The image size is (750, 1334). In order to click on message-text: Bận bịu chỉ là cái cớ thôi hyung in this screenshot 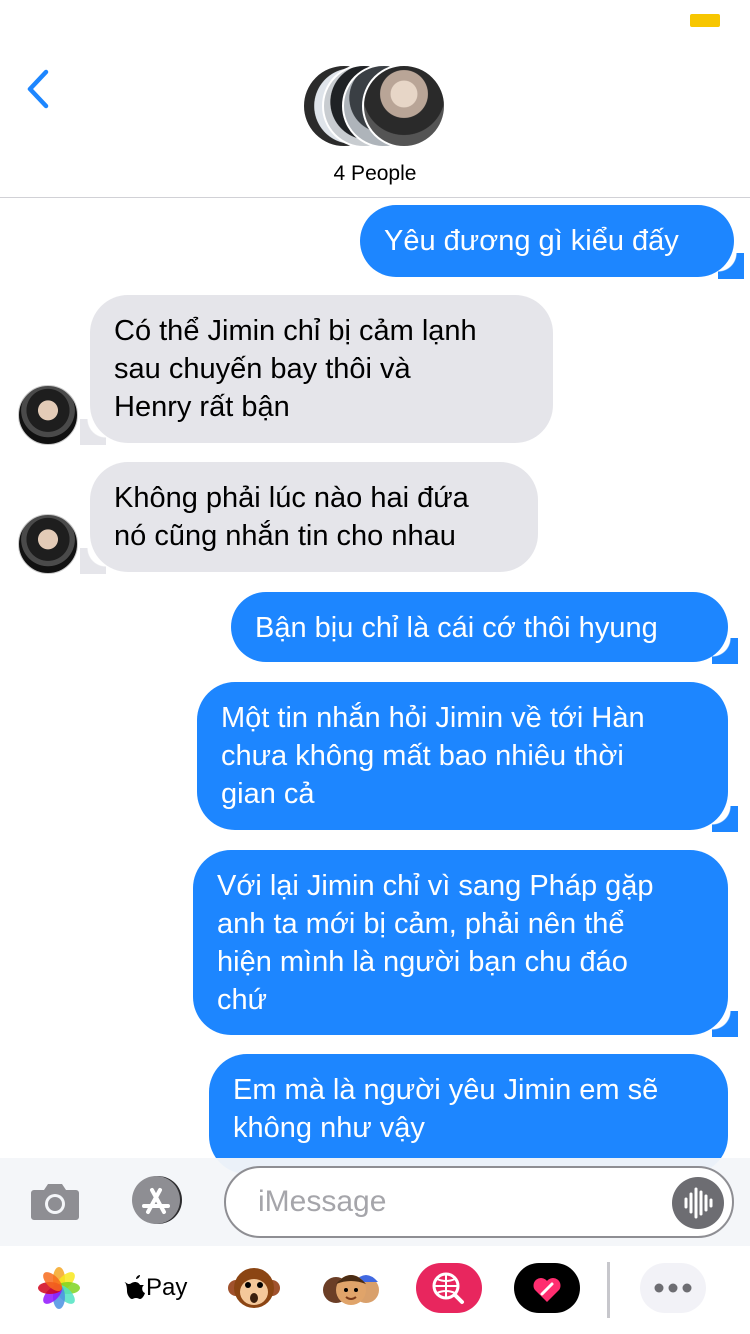, I will do `click(456, 628)`.